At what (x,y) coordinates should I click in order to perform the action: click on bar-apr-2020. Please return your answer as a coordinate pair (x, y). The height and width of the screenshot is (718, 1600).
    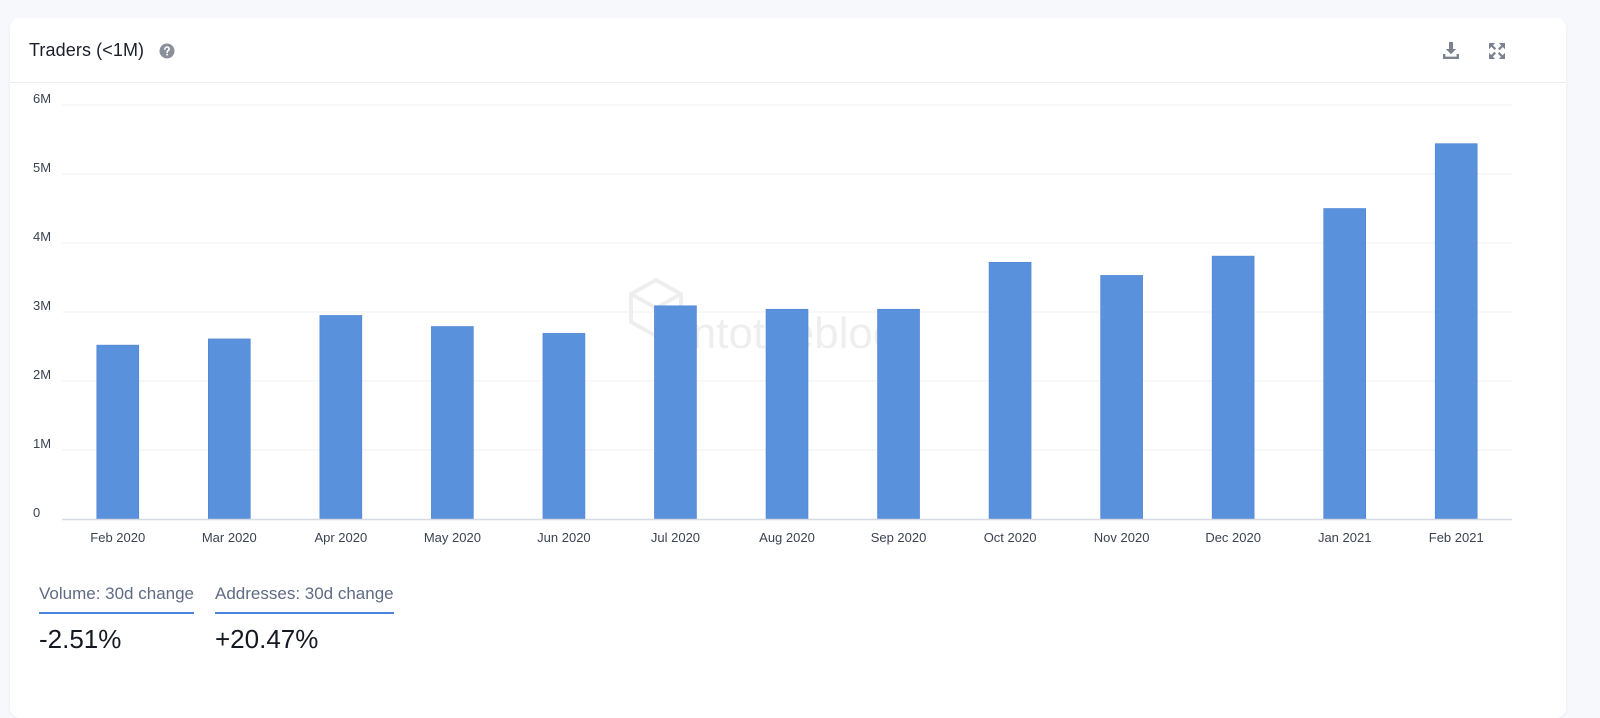
    Looking at the image, I should click on (341, 417).